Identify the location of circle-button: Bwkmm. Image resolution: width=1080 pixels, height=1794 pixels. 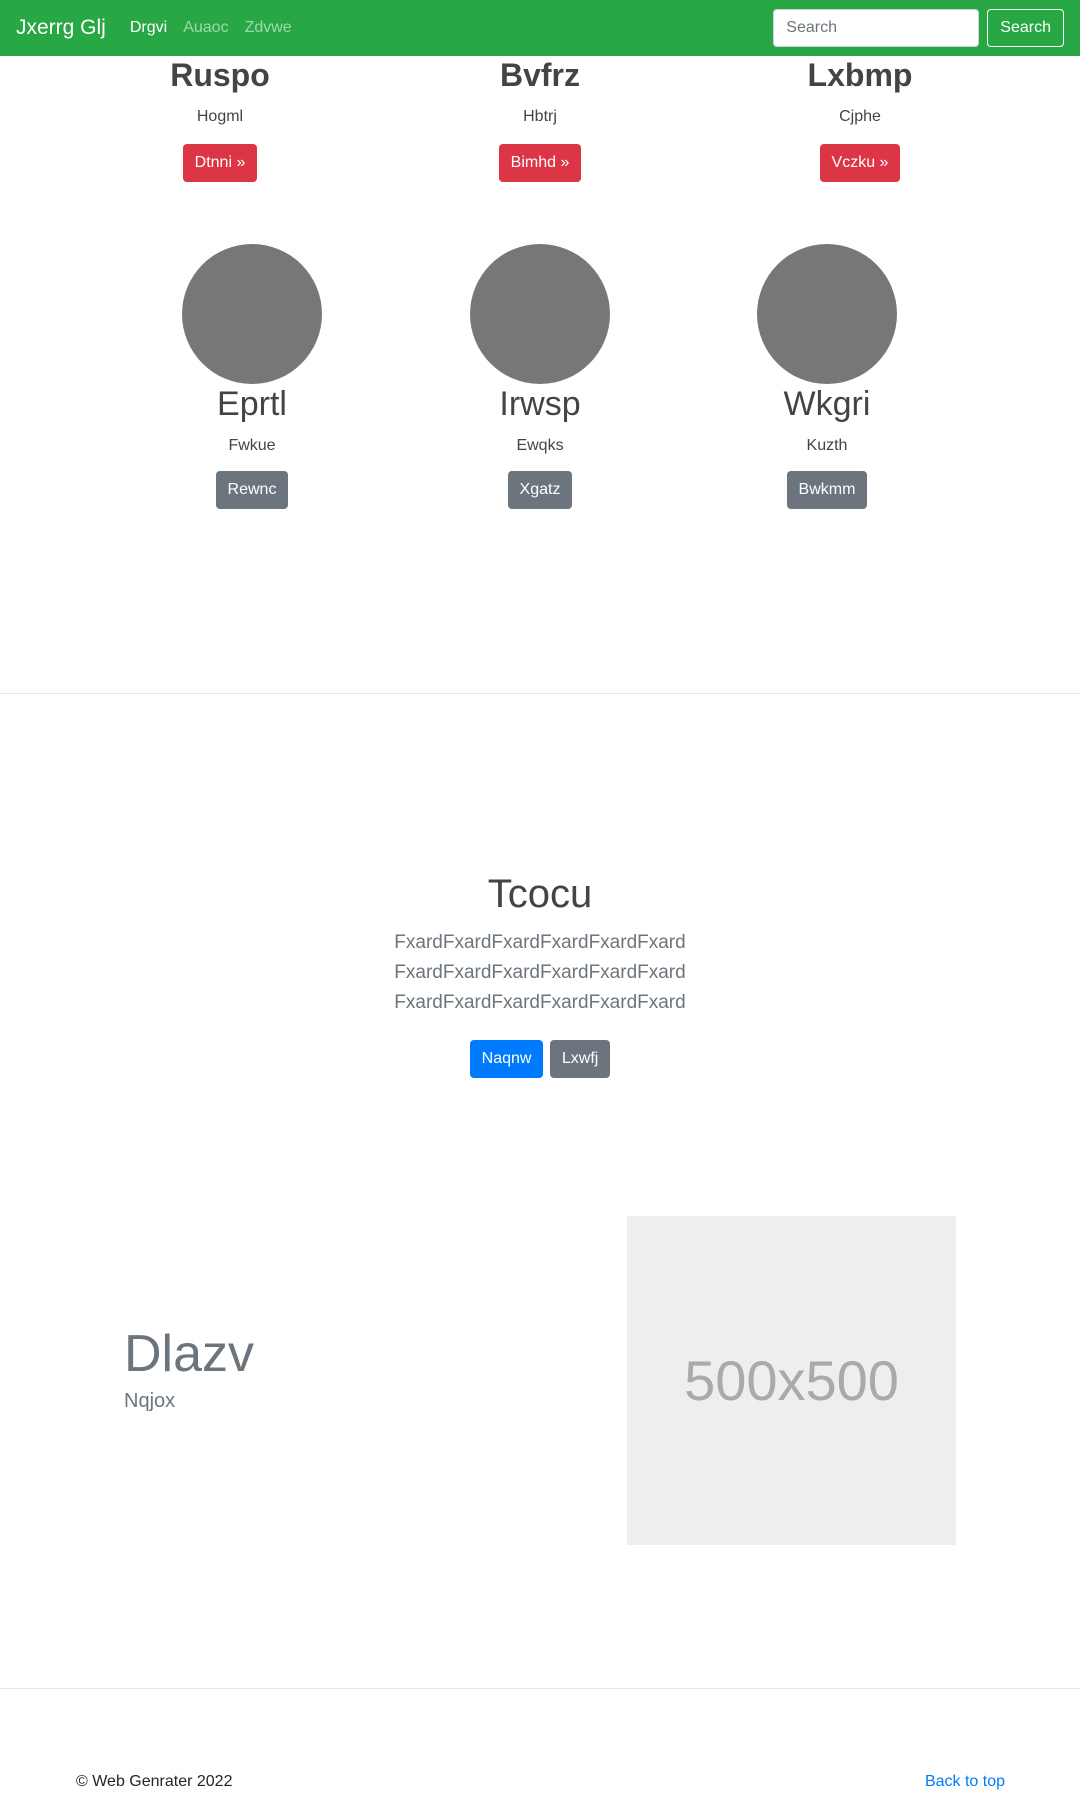
(827, 490).